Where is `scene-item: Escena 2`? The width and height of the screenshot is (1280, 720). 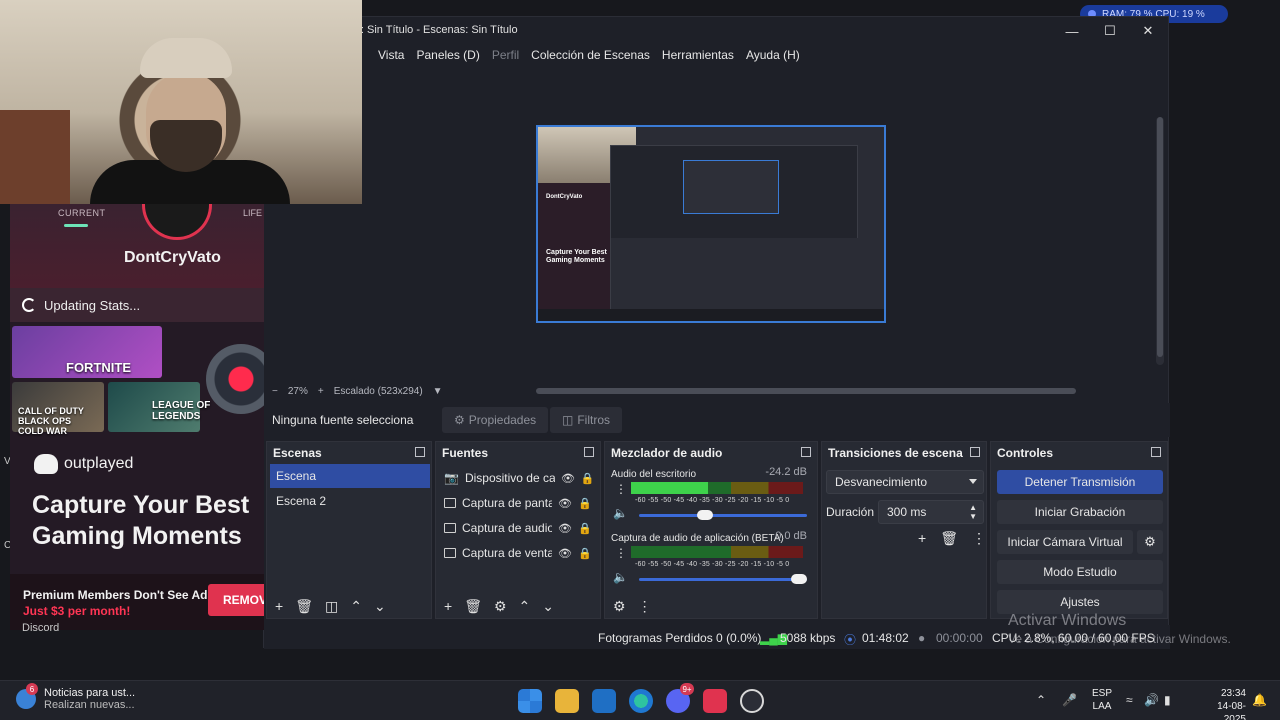 scene-item: Escena 2 is located at coordinates (350, 501).